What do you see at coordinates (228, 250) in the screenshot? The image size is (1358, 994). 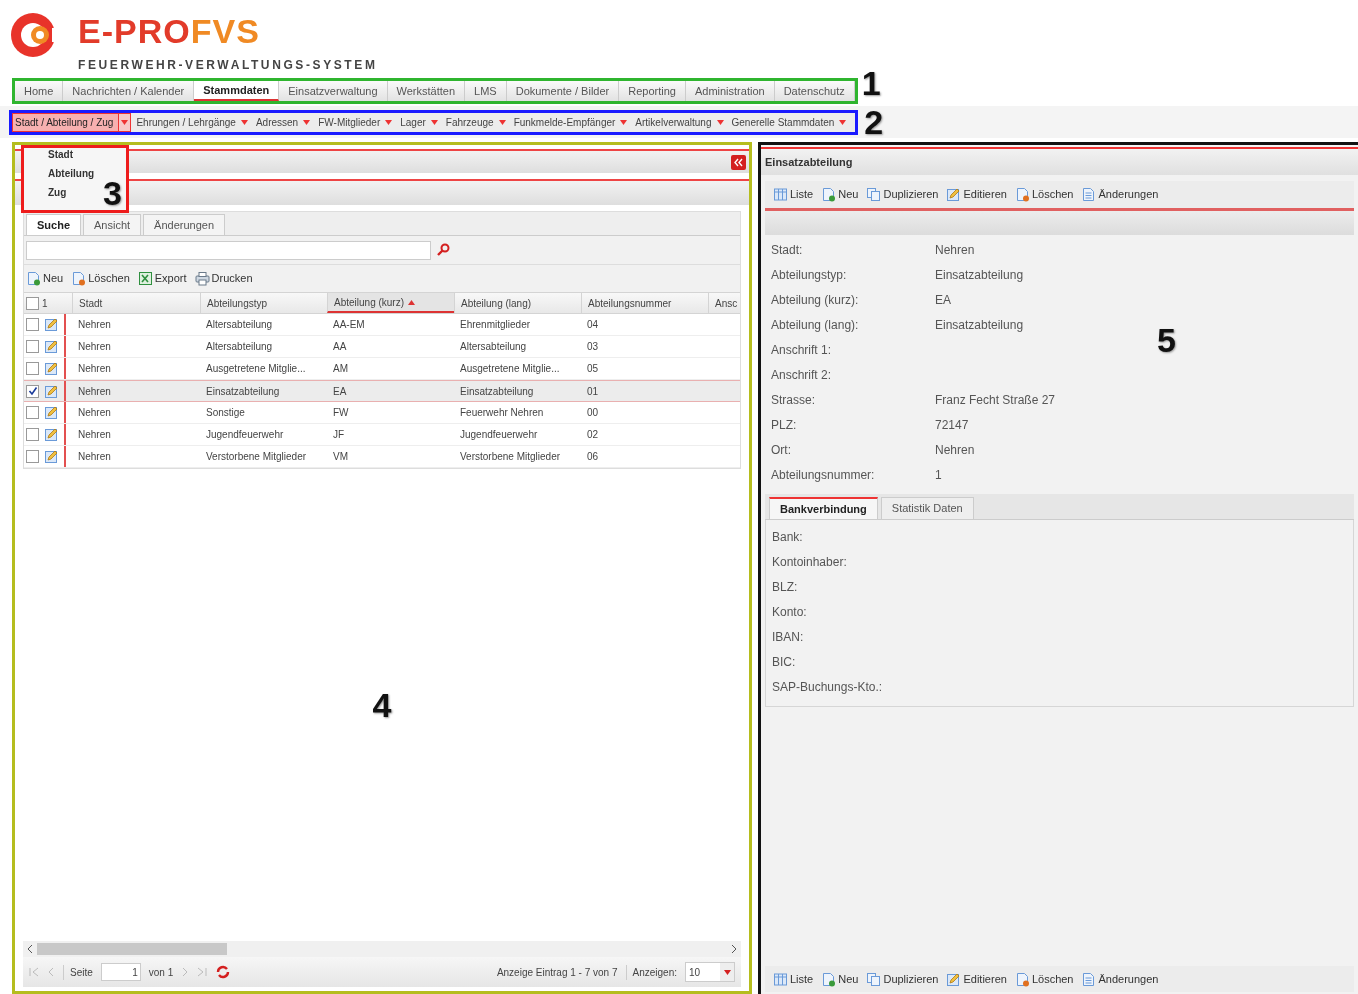 I see `search-field` at bounding box center [228, 250].